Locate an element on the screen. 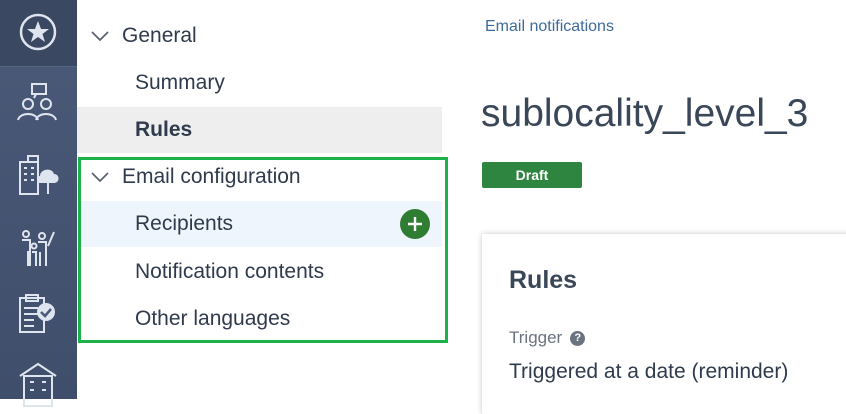  nav-item-label: Notification contents is located at coordinates (230, 271).